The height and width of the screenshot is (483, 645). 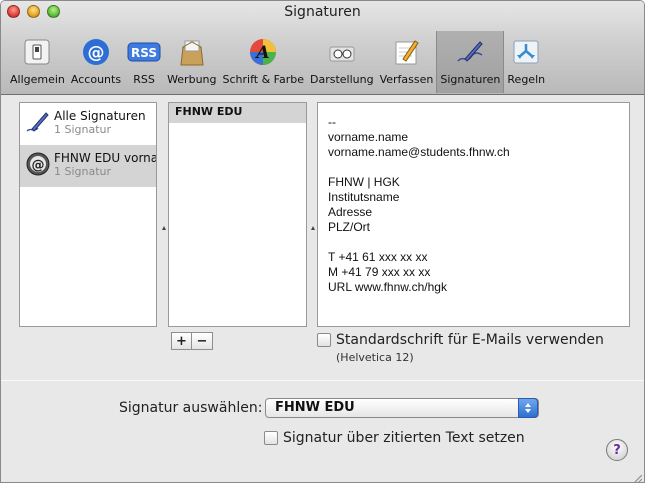 I want to click on signature-add-remove: + −, so click(x=192, y=341).